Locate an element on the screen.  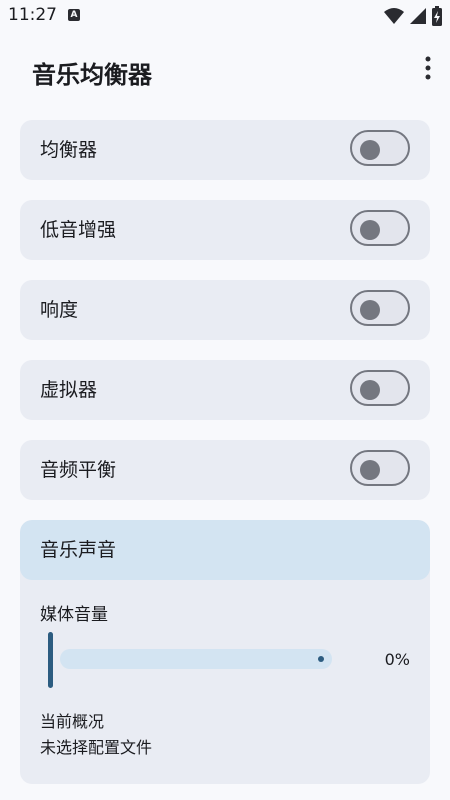
virtualizer-label: 虚拟器 is located at coordinates (69, 390).